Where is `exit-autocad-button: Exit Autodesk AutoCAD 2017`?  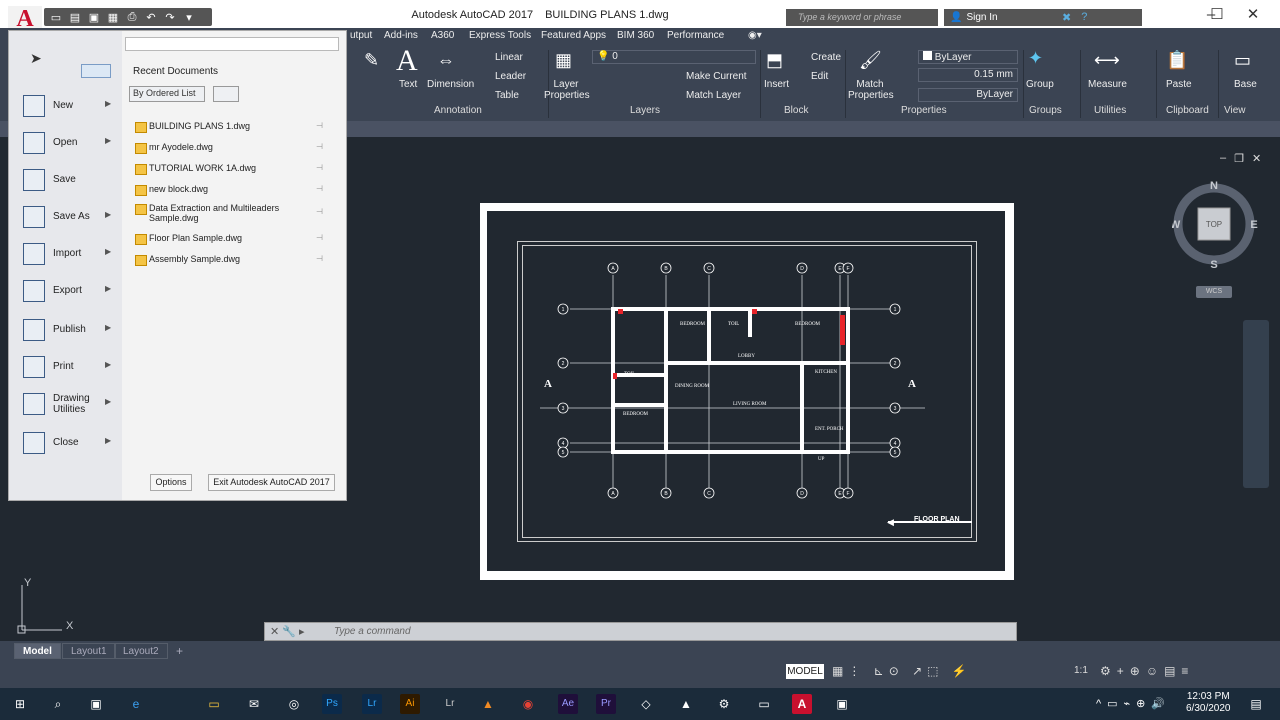
exit-autocad-button: Exit Autodesk AutoCAD 2017 is located at coordinates (271, 482).